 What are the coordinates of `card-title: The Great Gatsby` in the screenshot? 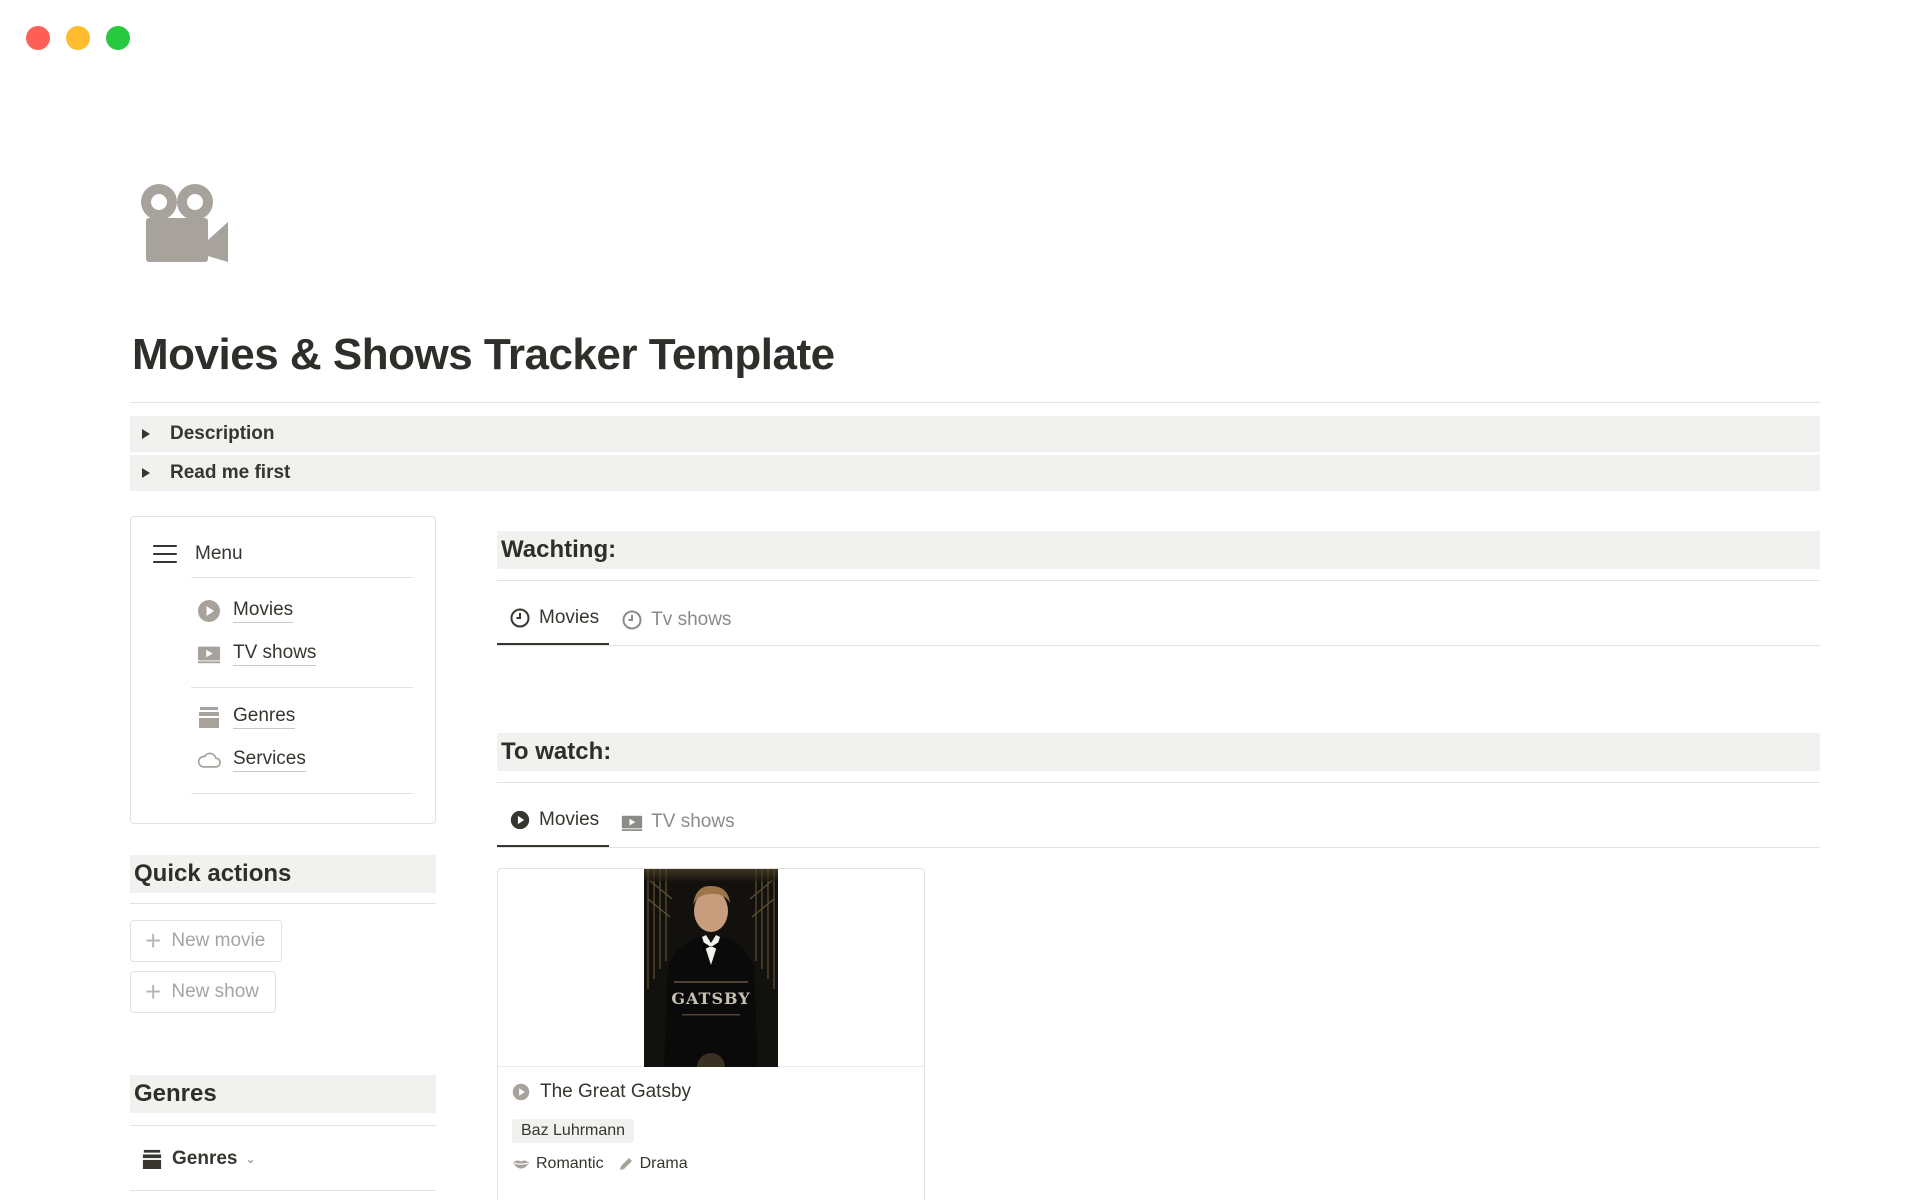 It's located at (601, 1092).